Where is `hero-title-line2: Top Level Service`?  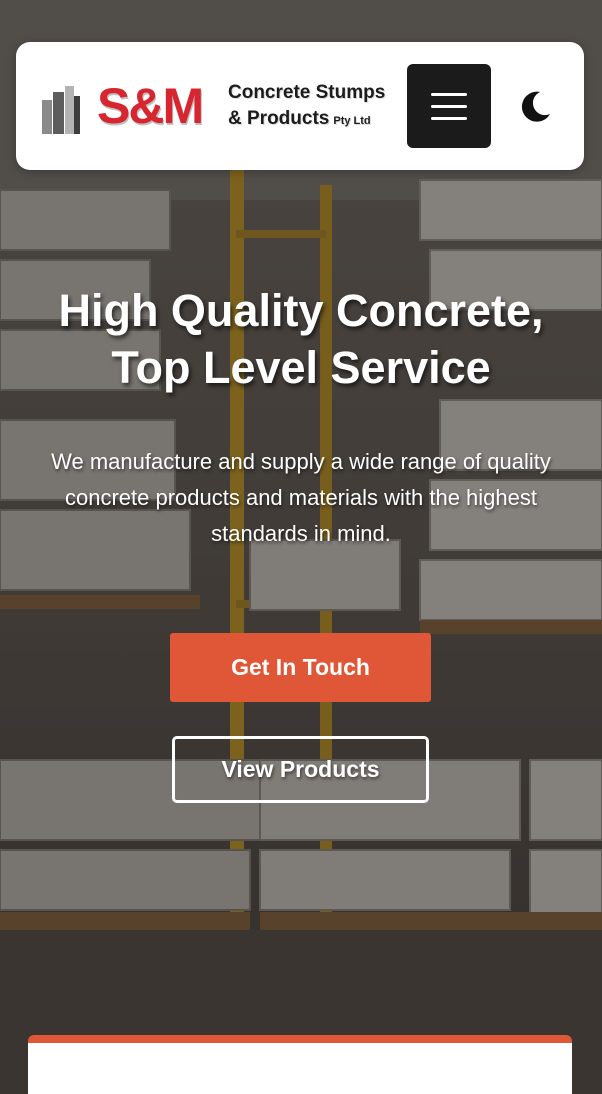 hero-title-line2: Top Level Service is located at coordinates (301, 367).